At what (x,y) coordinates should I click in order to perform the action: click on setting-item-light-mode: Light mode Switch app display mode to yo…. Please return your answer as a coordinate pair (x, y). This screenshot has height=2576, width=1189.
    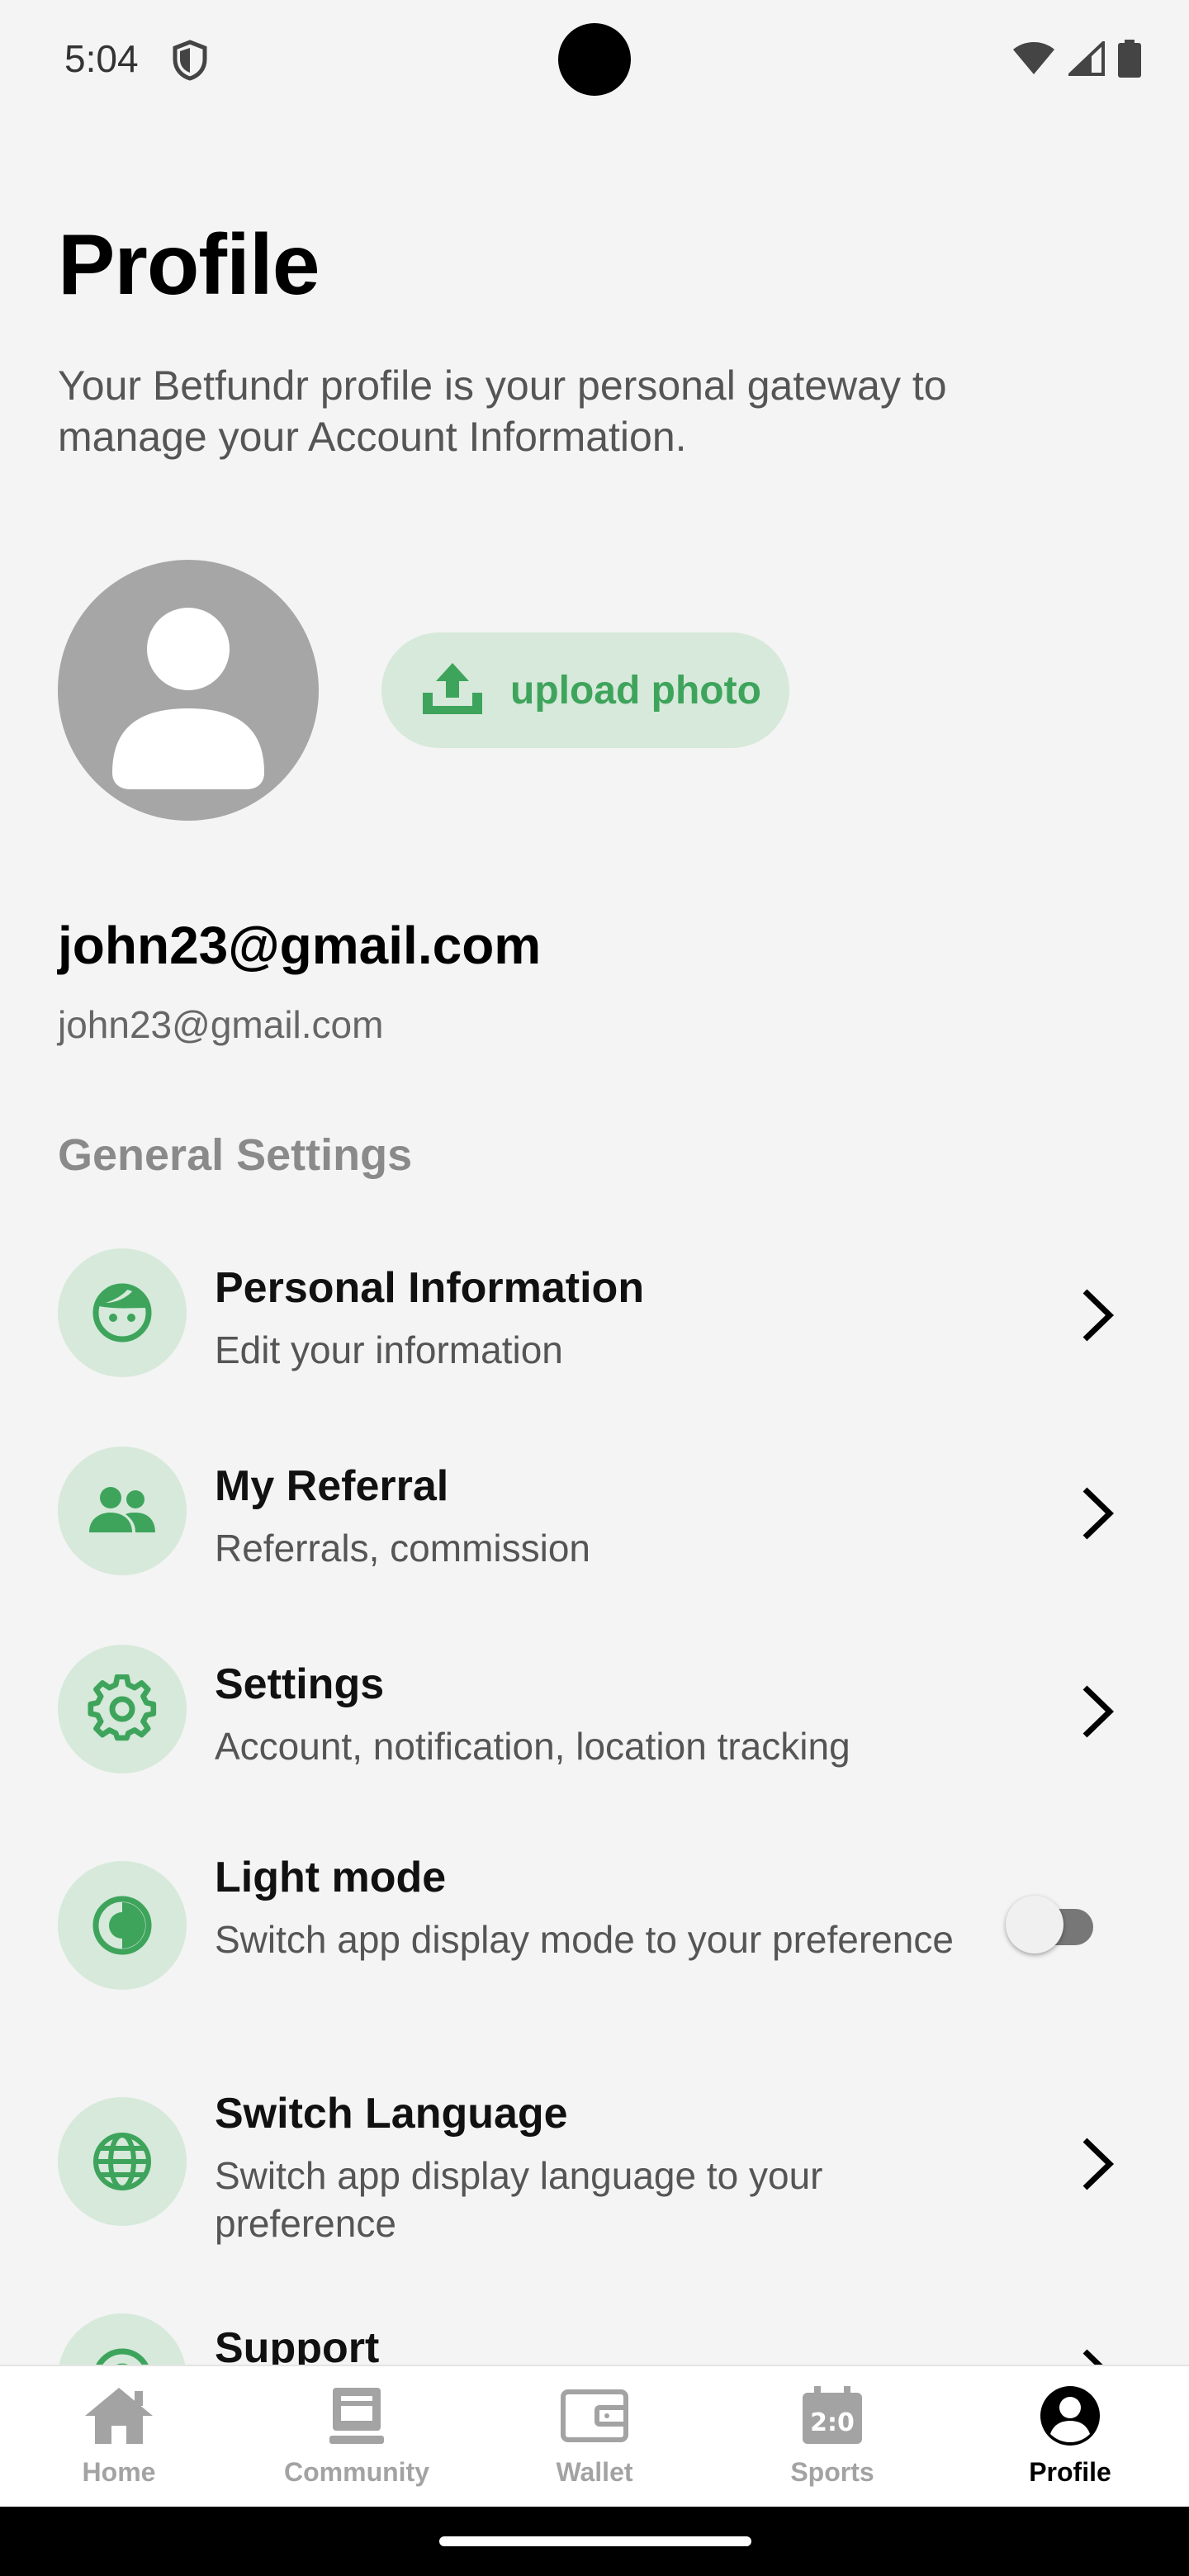
    Looking at the image, I should click on (594, 1940).